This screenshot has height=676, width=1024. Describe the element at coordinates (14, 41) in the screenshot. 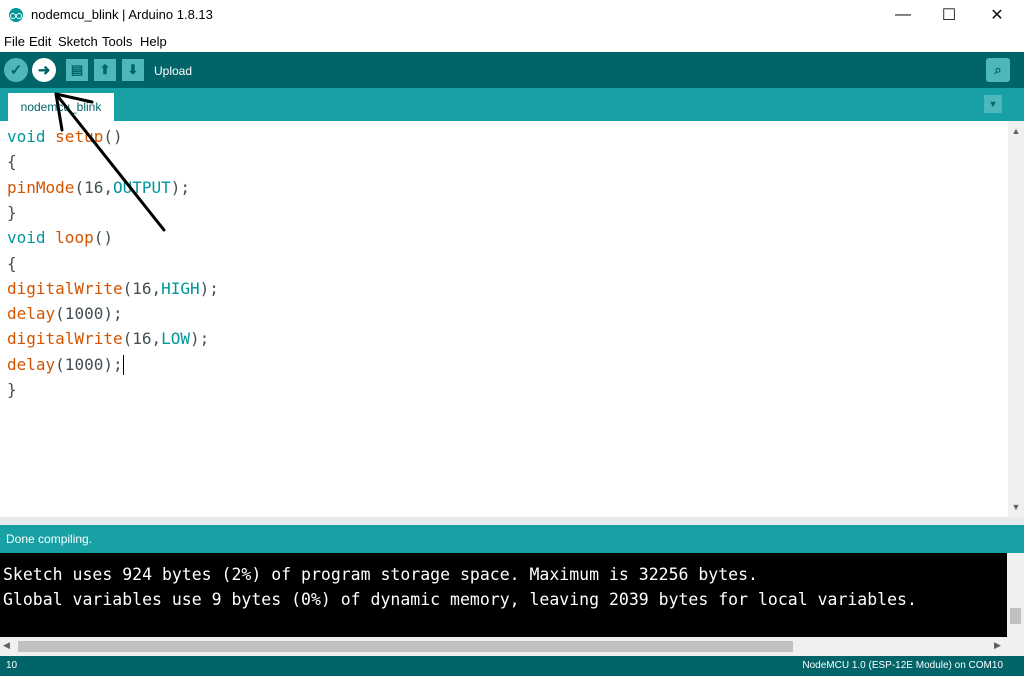

I see `menu-file: File` at that location.